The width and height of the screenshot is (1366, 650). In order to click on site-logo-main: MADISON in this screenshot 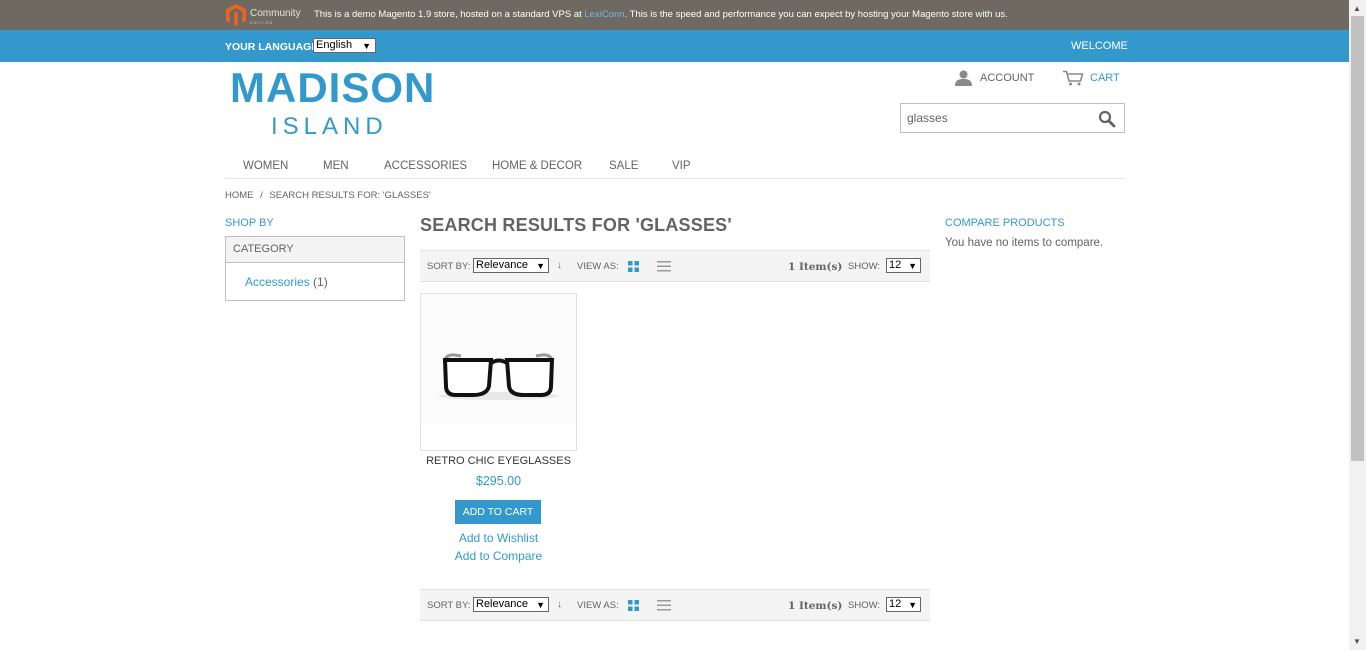, I will do `click(332, 88)`.